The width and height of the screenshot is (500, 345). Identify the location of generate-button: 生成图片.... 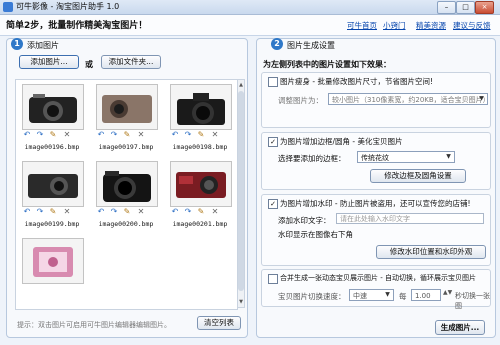
(460, 327).